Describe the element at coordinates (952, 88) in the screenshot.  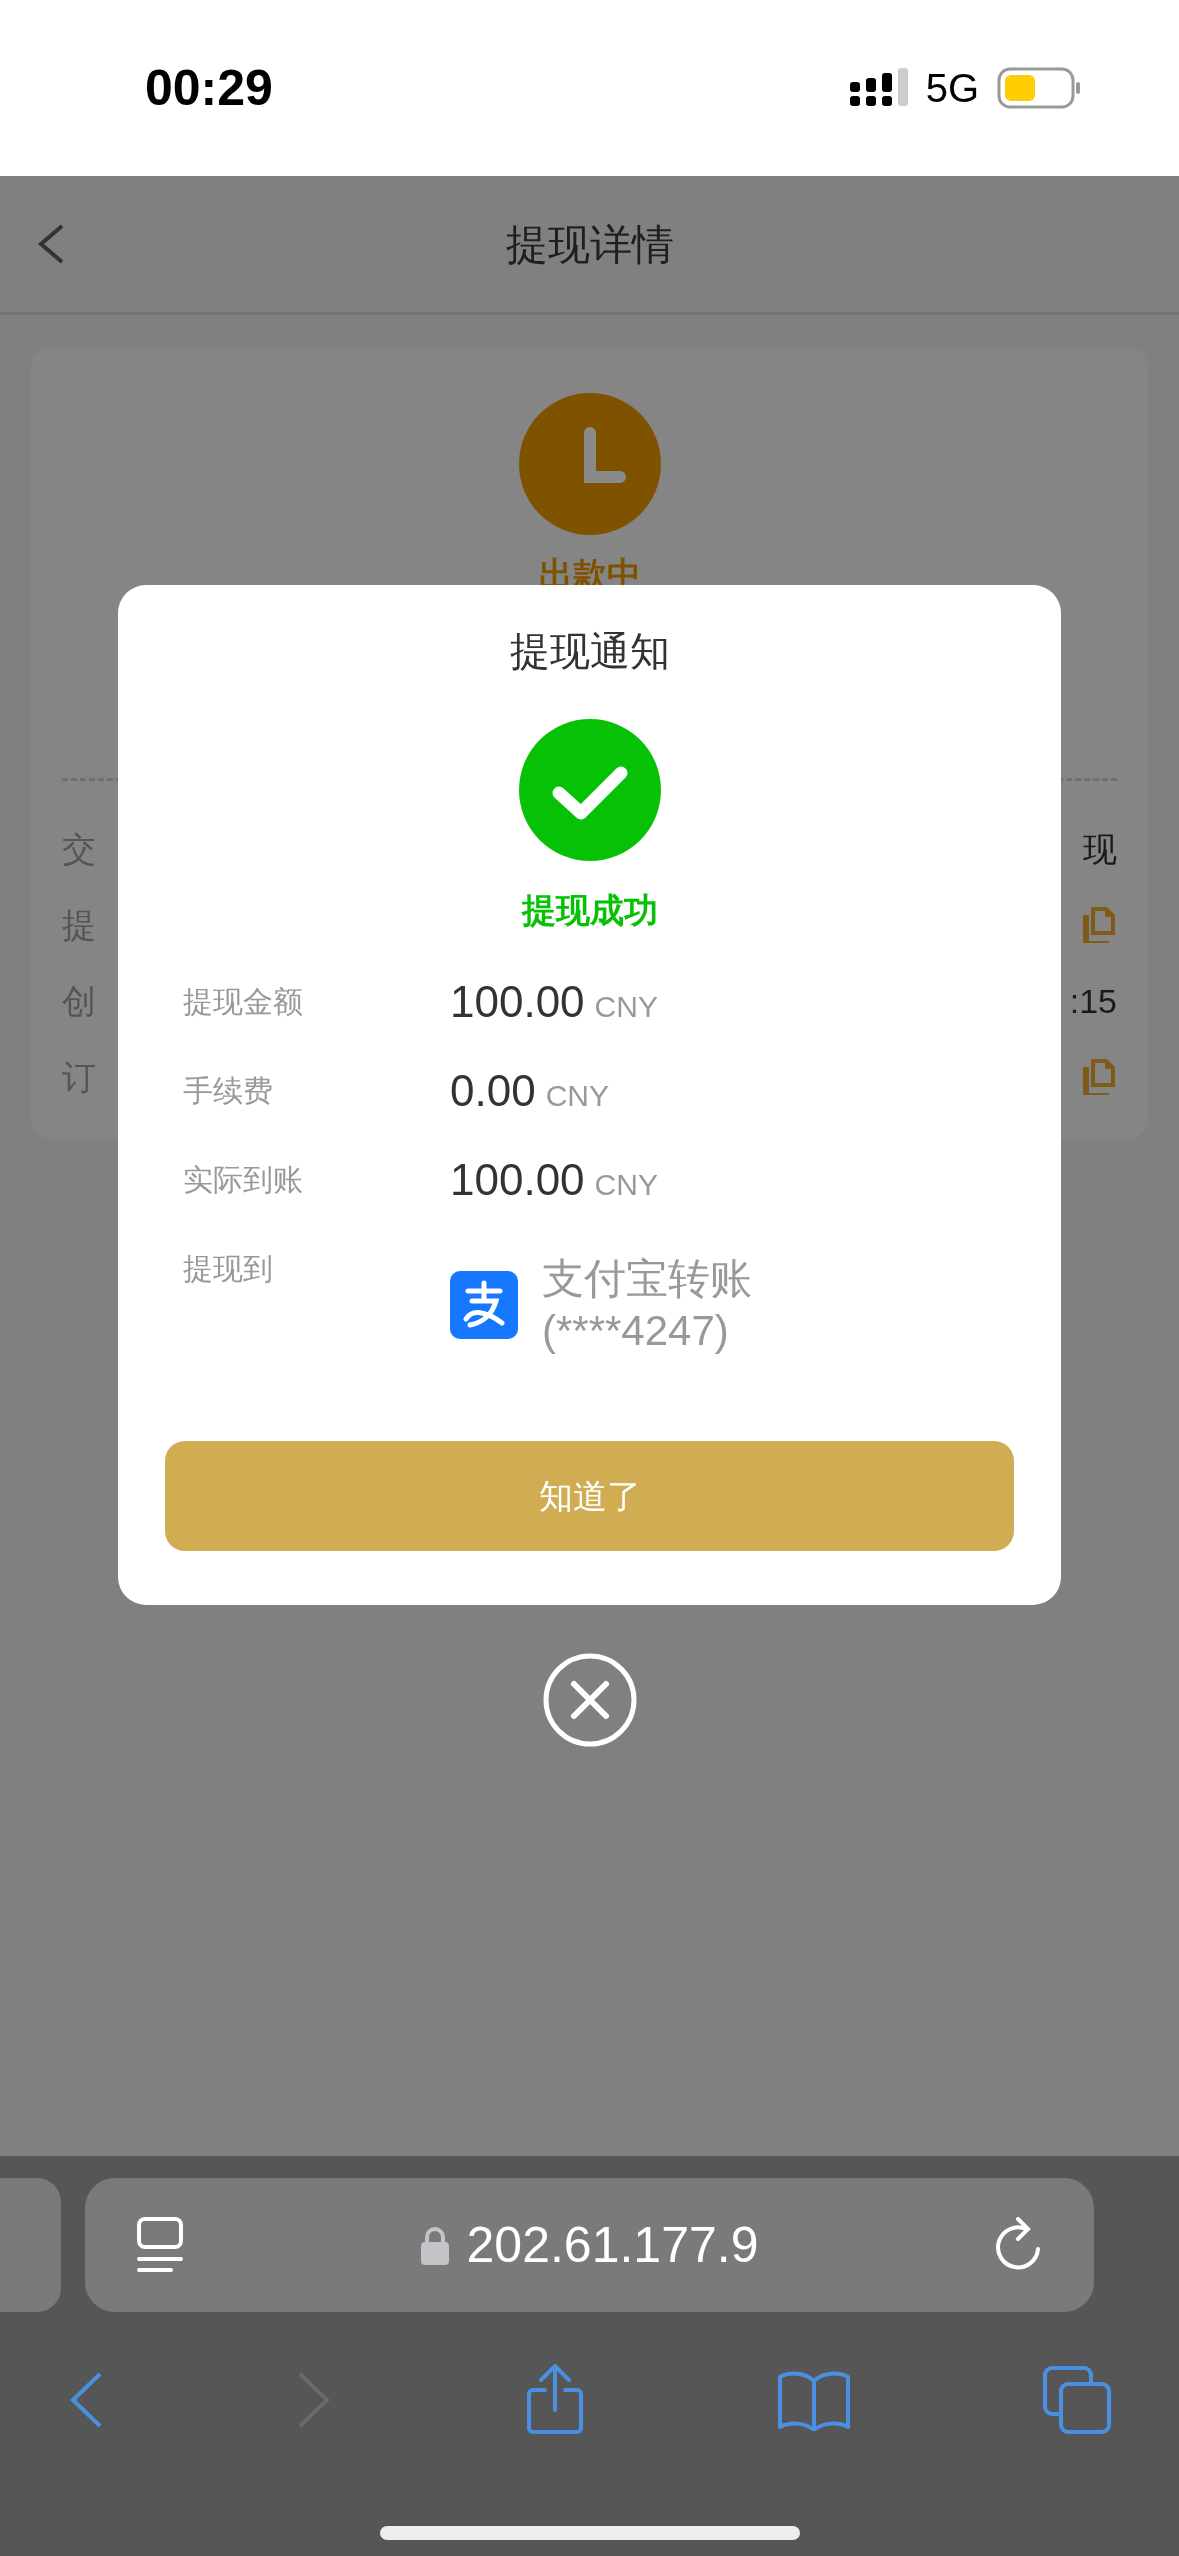
I see `network-label: 5G` at that location.